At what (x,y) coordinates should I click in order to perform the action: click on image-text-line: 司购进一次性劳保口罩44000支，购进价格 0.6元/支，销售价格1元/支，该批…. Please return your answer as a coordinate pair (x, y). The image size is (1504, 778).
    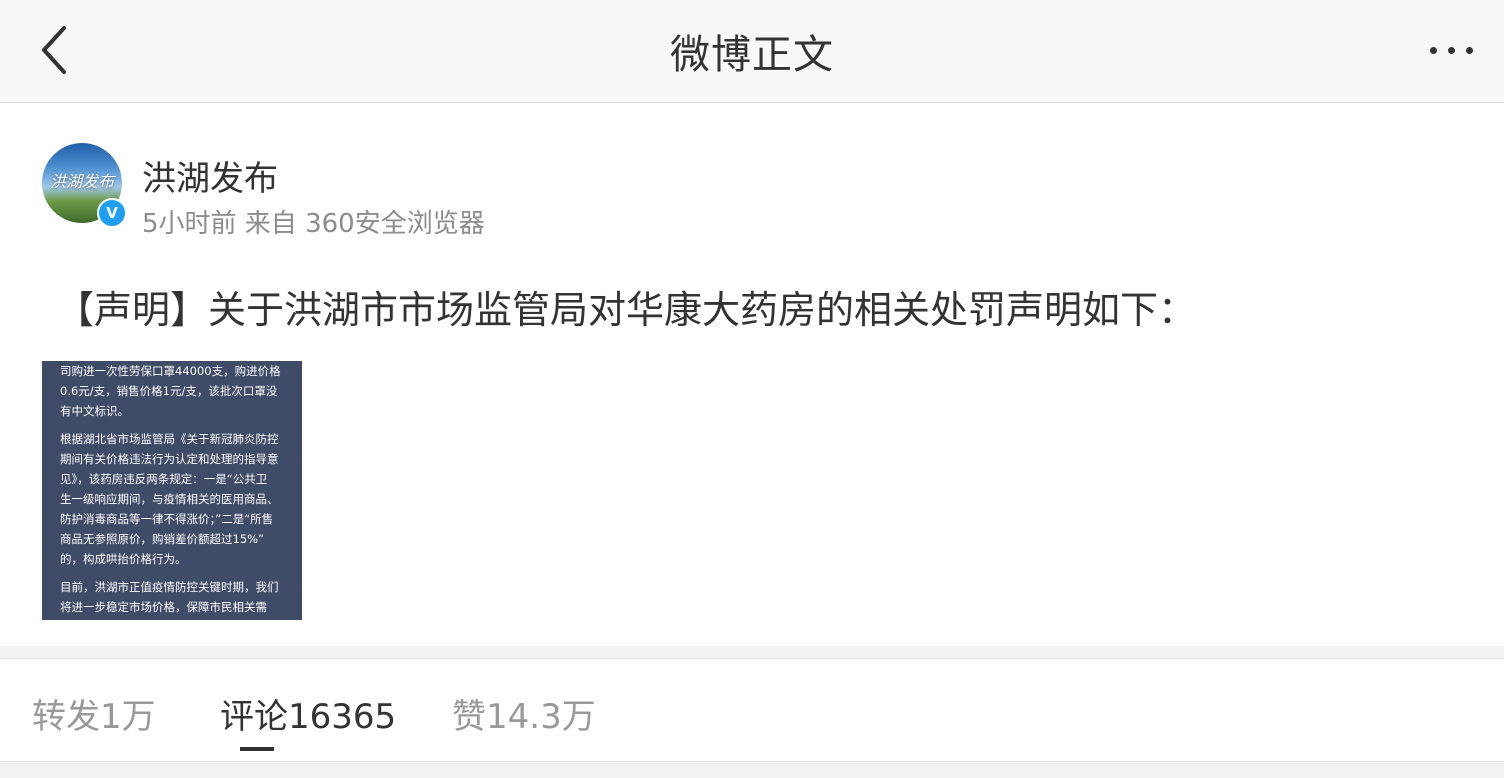
    Looking at the image, I should click on (170, 391).